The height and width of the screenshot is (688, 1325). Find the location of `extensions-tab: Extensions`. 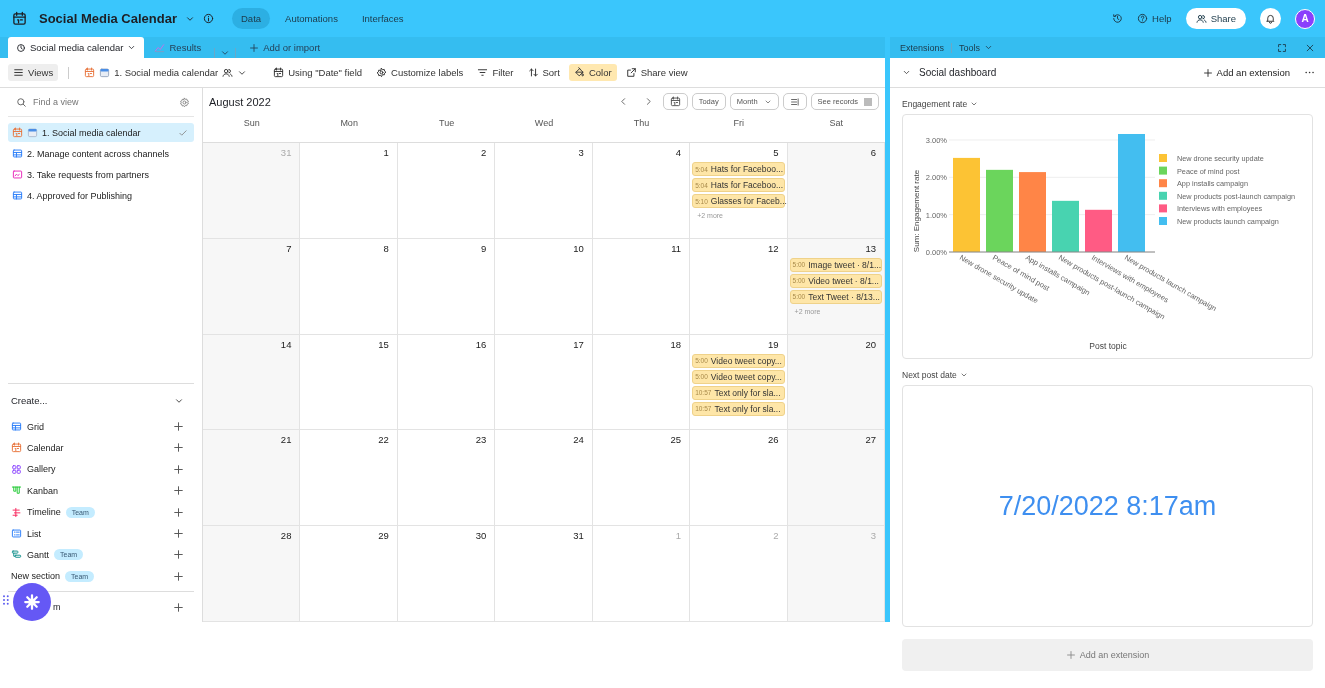

extensions-tab: Extensions is located at coordinates (922, 47).